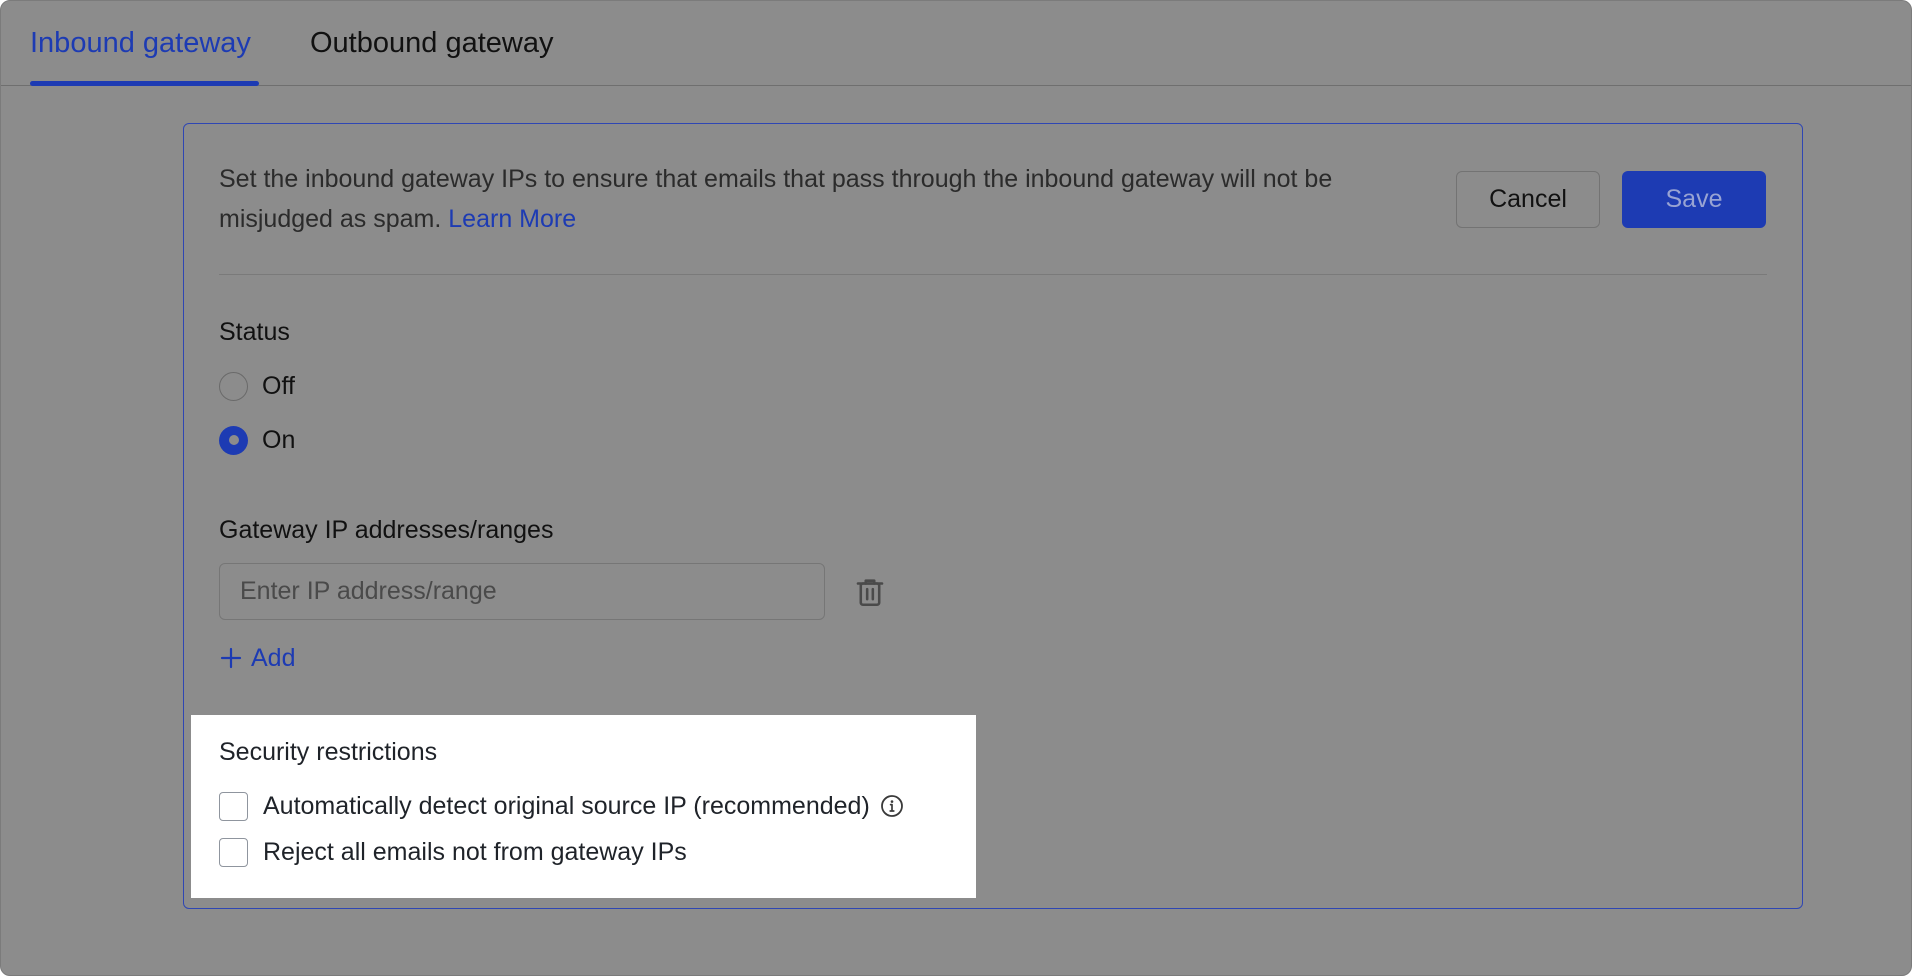 This screenshot has width=1912, height=976. What do you see at coordinates (386, 530) in the screenshot?
I see `gateway-ip-label: Gateway IP addresses/ranges` at bounding box center [386, 530].